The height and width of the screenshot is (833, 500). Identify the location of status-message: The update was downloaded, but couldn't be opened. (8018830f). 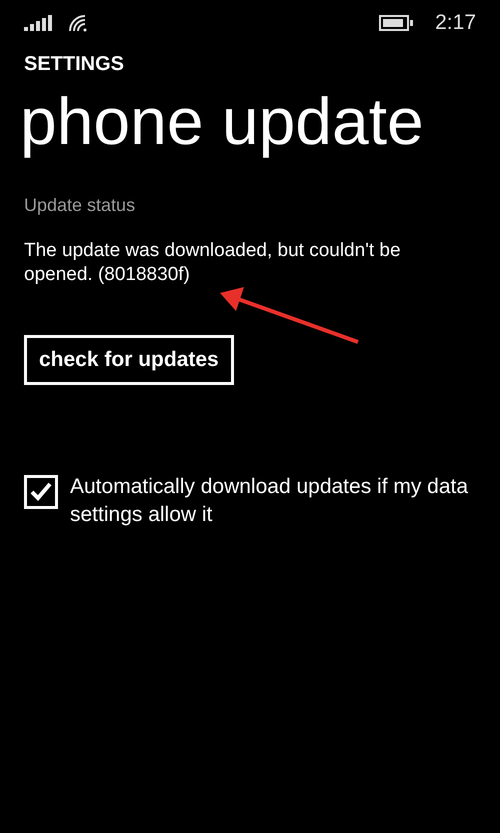
(213, 263).